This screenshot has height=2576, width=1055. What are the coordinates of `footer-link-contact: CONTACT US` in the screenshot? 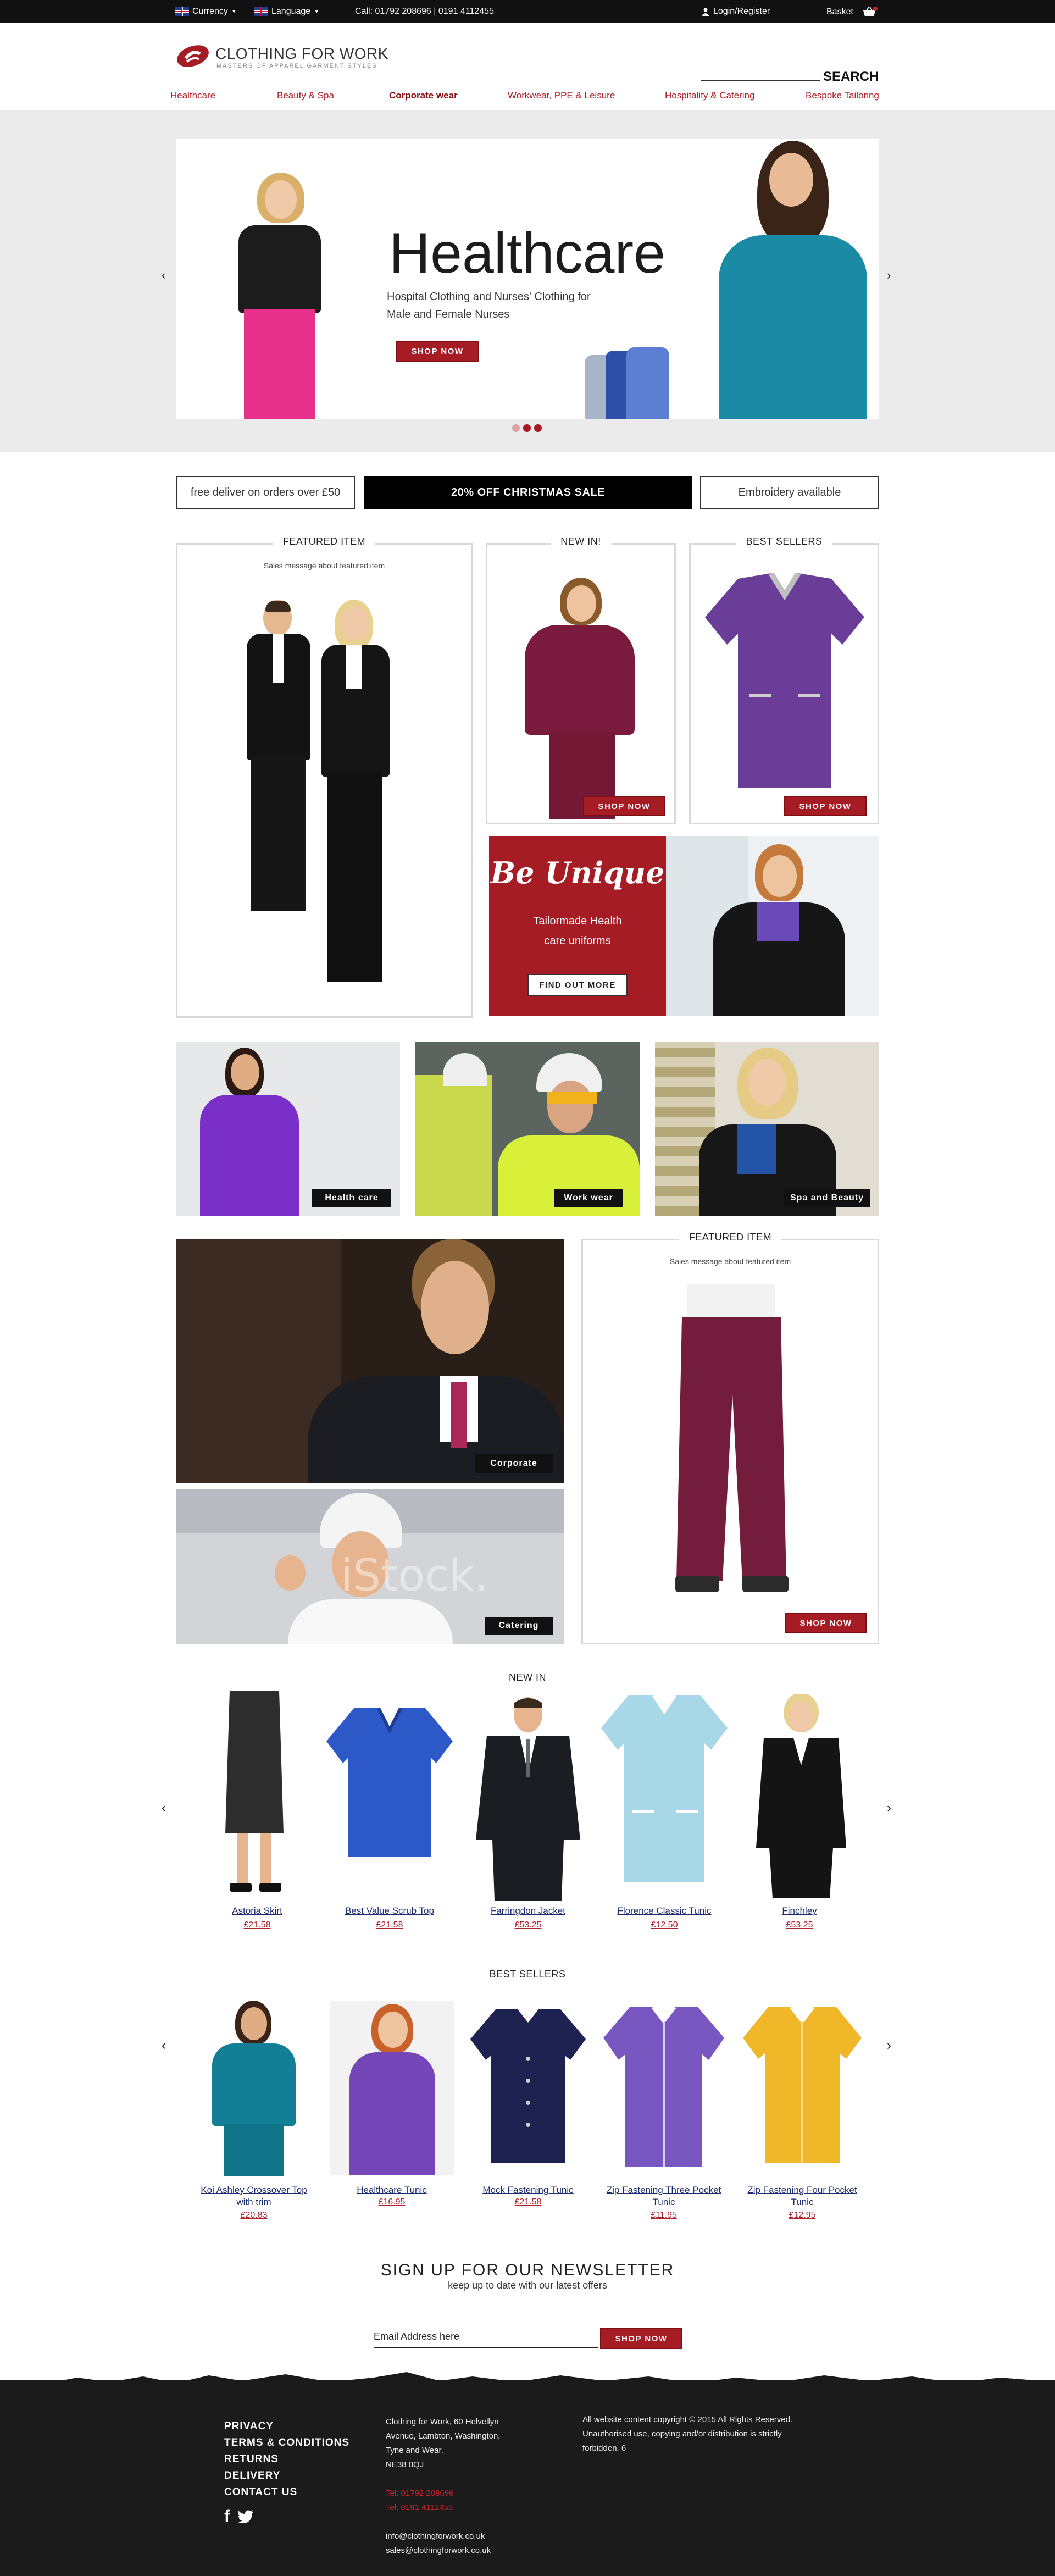 It's located at (286, 2492).